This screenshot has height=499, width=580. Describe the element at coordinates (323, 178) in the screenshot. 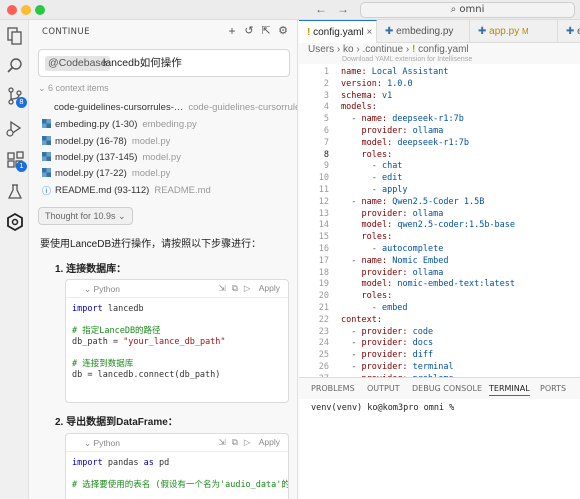

I see `line-number: 10` at that location.